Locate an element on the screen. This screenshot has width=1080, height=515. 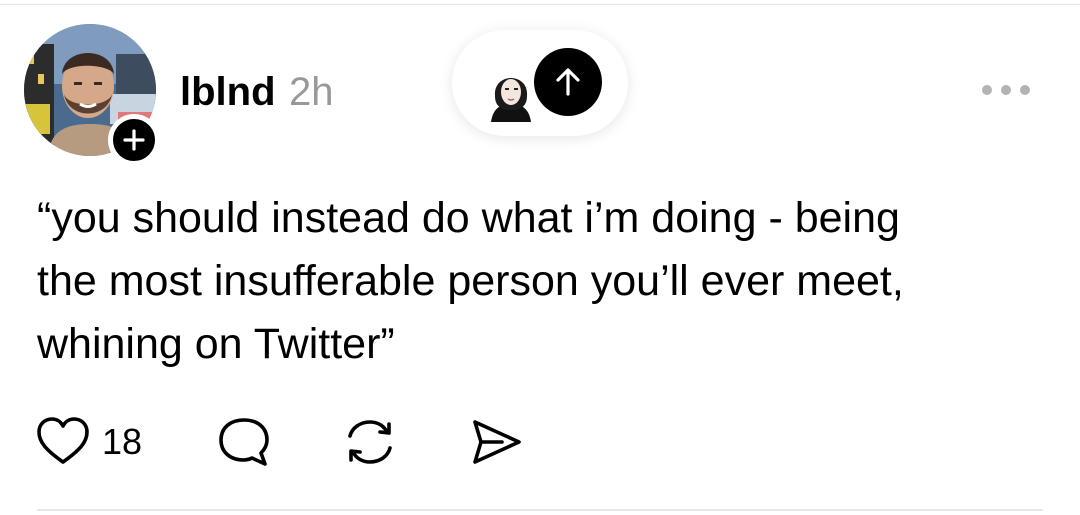
follow-button is located at coordinates (134, 140).